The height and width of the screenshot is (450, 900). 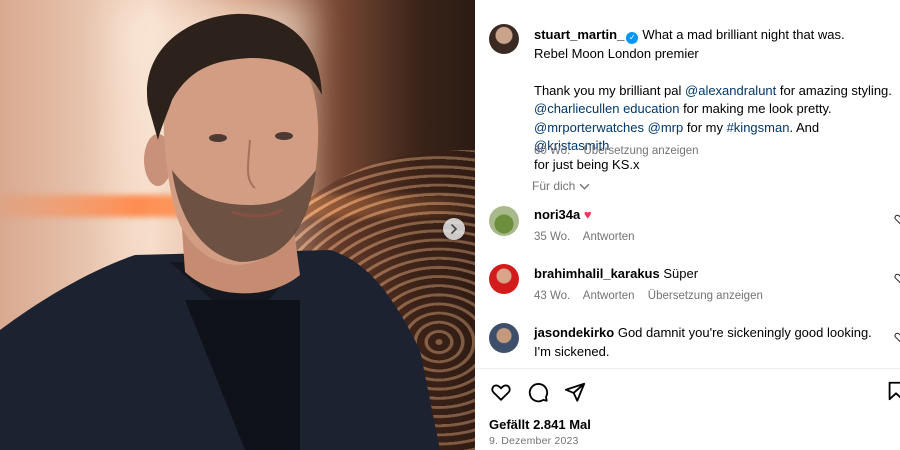 What do you see at coordinates (584, 186) in the screenshot?
I see `chevron-down-icon` at bounding box center [584, 186].